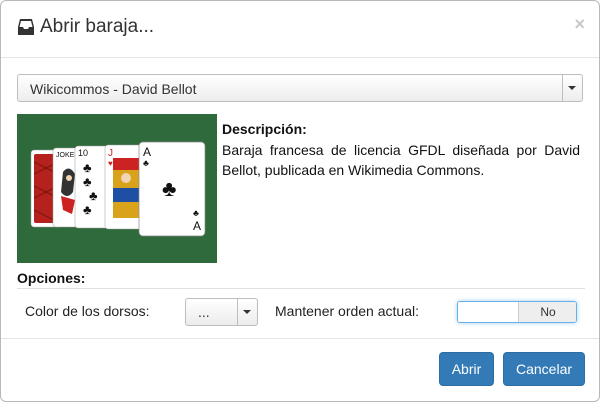  I want to click on deck-select: Wikicommos - David Bellot, so click(300, 88).